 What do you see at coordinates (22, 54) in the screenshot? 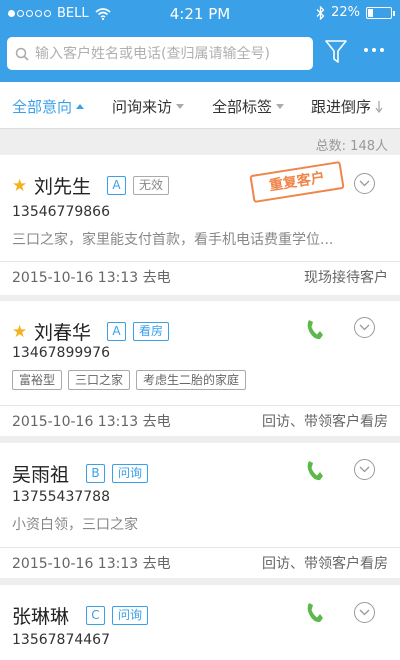
I see `search-icon` at bounding box center [22, 54].